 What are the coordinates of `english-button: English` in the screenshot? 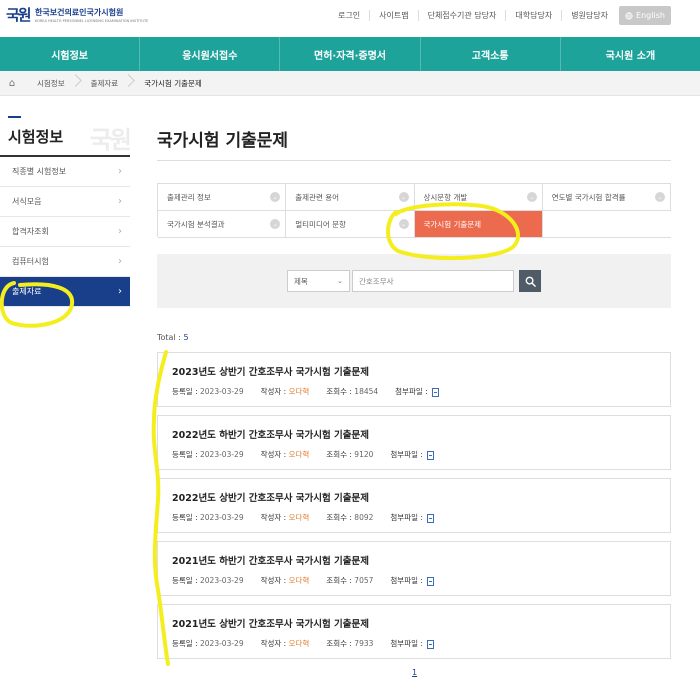 It's located at (645, 15).